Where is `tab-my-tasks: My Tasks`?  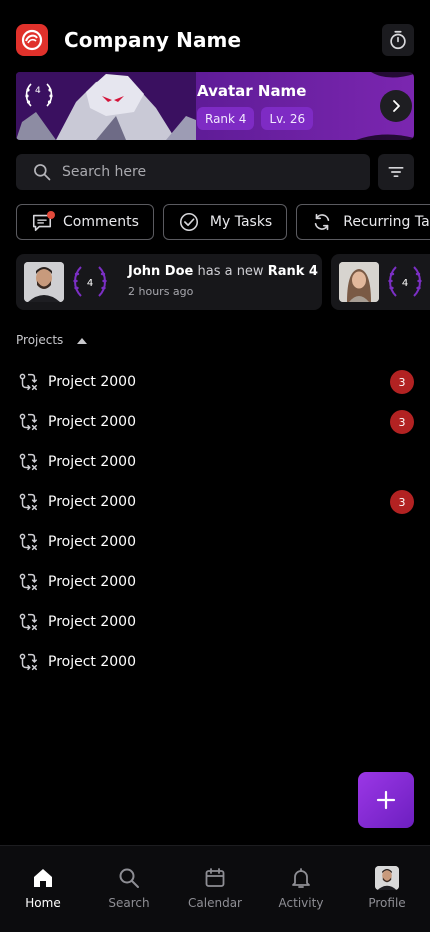 tab-my-tasks: My Tasks is located at coordinates (225, 222).